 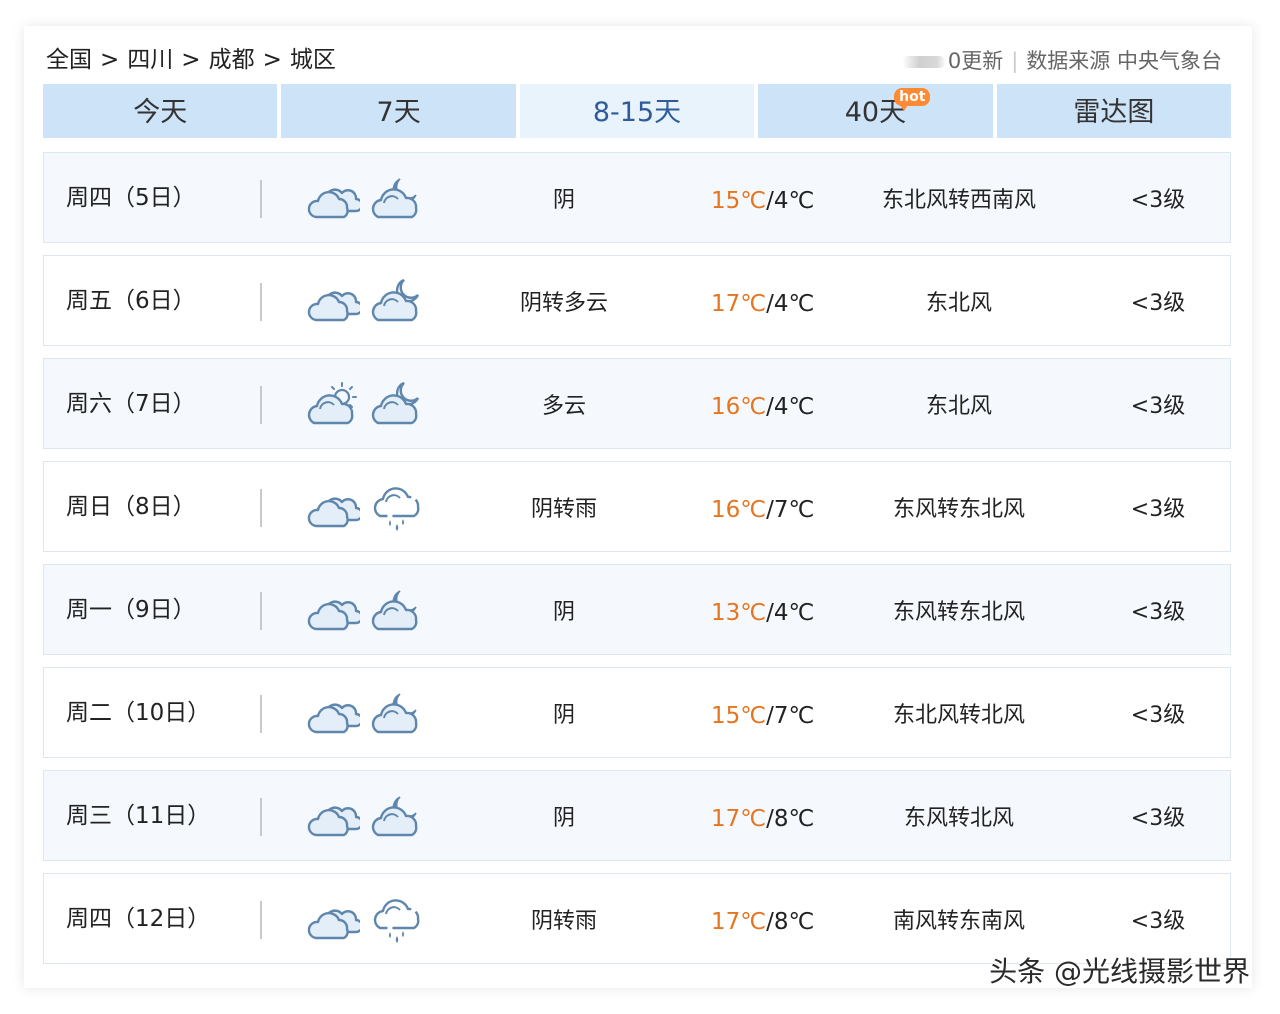 I want to click on source-label: 数据来源, so click(x=1068, y=61).